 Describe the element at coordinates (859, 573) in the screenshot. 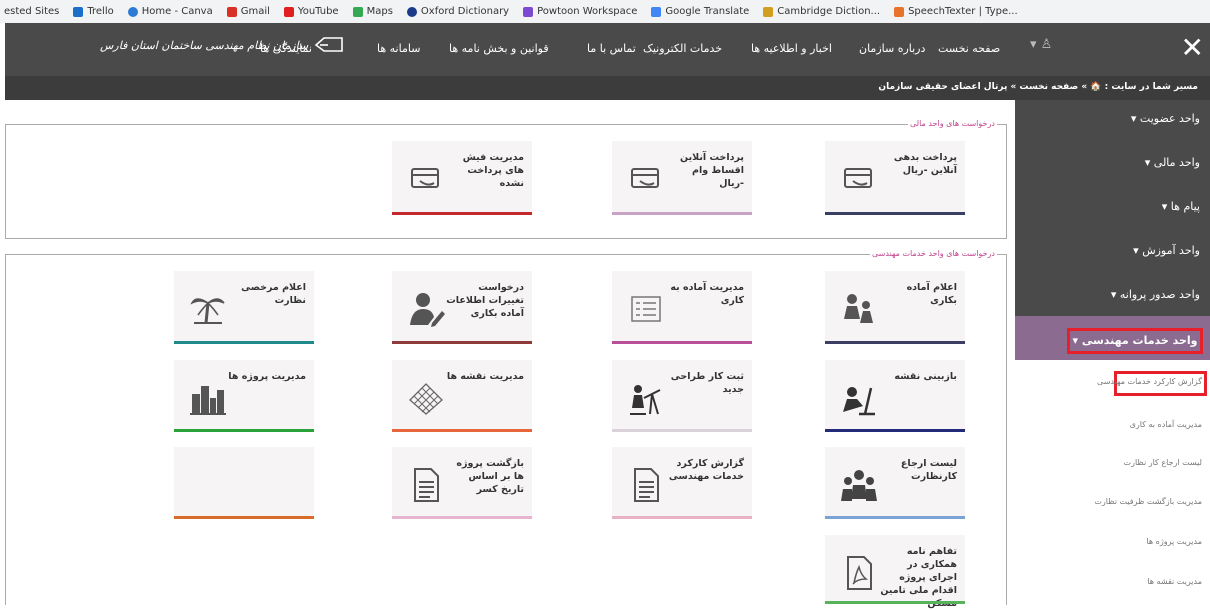

I see `pdf-icon` at that location.